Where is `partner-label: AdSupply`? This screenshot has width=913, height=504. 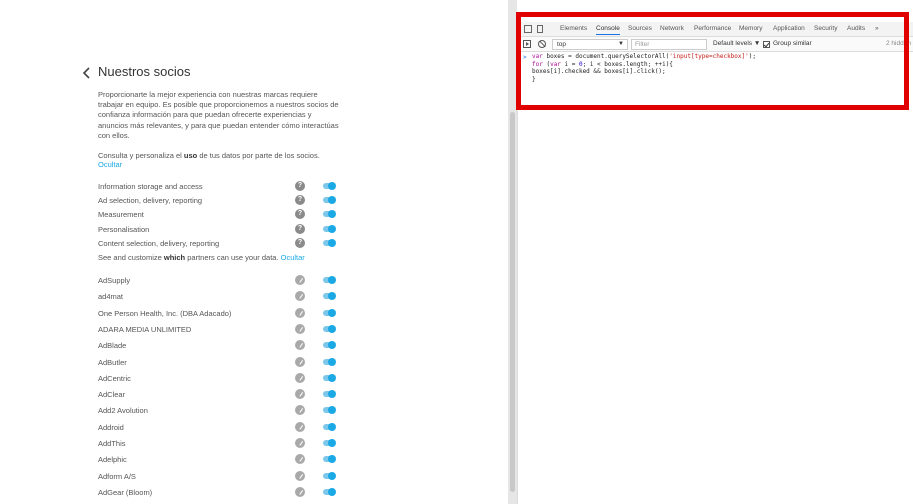 partner-label: AdSupply is located at coordinates (114, 280).